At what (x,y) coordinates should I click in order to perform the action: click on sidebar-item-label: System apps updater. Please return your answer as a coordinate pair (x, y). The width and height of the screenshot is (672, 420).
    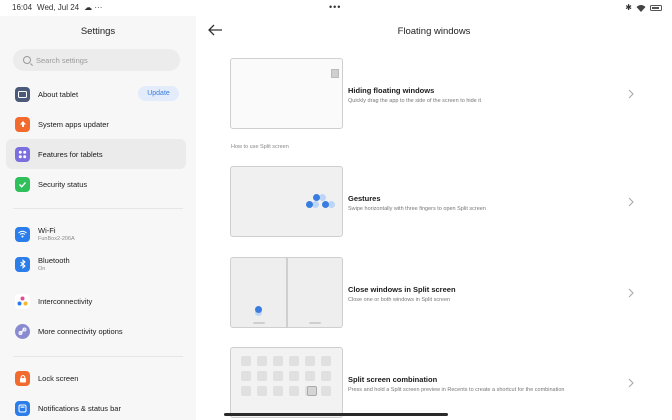
    Looking at the image, I should click on (73, 124).